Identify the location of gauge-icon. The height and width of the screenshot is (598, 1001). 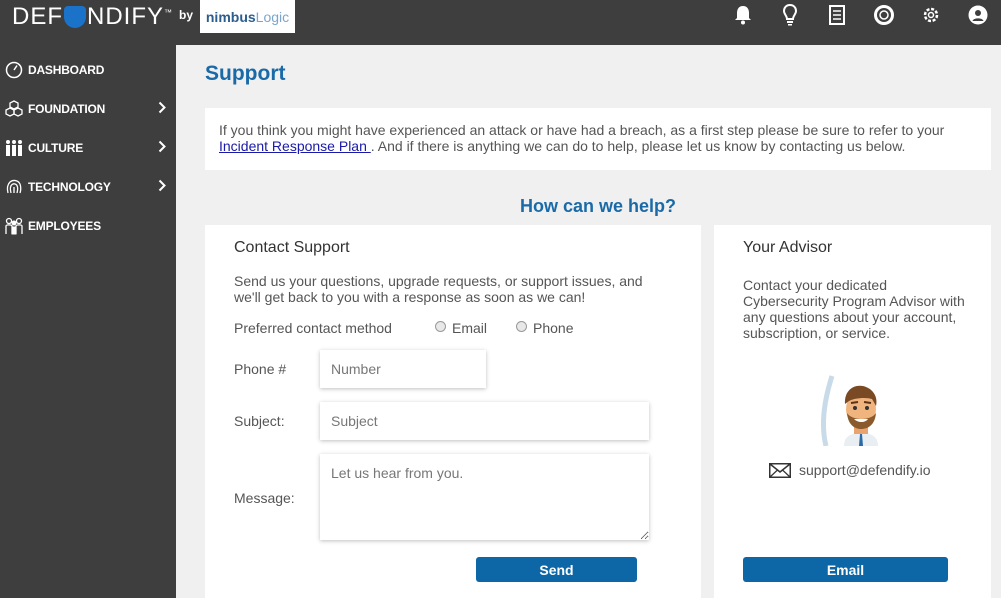
(14, 70).